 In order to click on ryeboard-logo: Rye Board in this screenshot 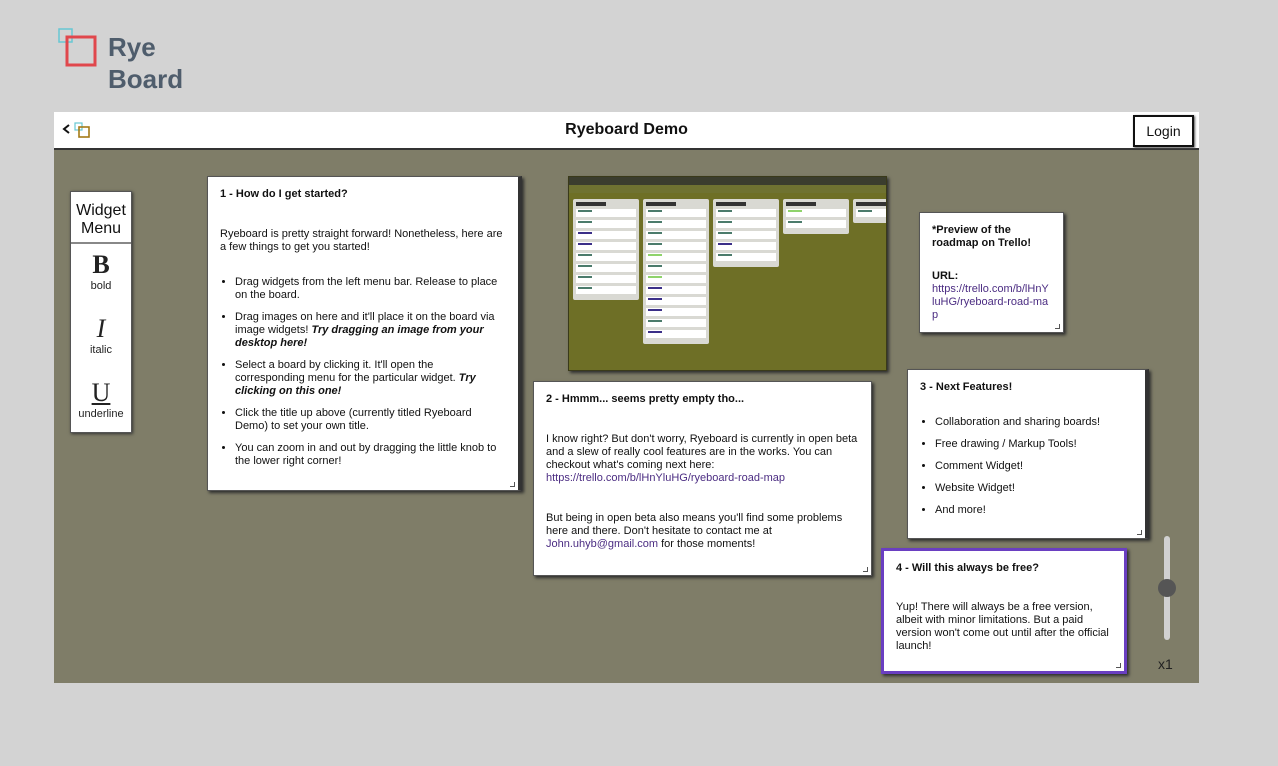, I will do `click(128, 61)`.